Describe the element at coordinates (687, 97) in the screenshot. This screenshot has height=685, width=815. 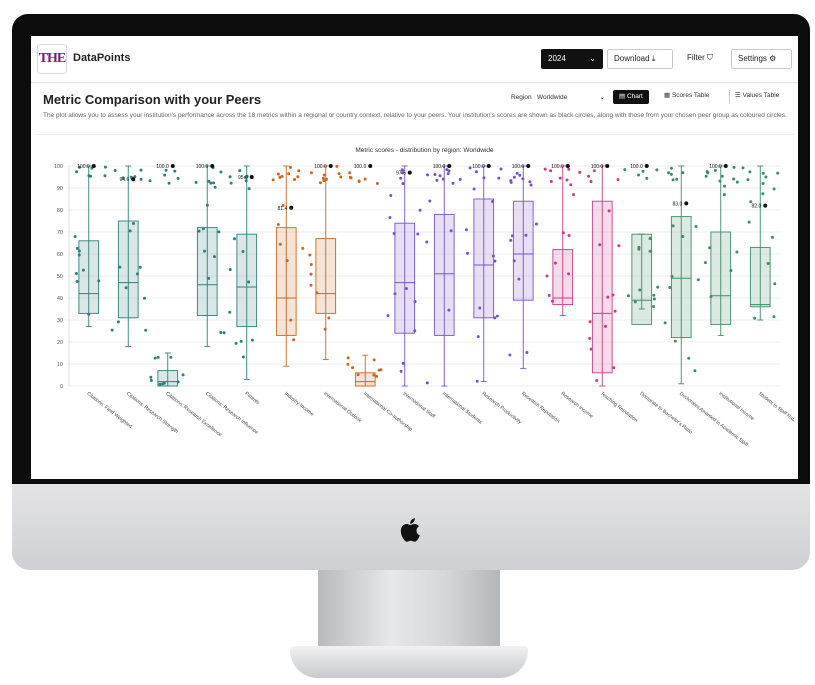
I see `view-scores-table-toggle: ▦ Scores Table` at that location.